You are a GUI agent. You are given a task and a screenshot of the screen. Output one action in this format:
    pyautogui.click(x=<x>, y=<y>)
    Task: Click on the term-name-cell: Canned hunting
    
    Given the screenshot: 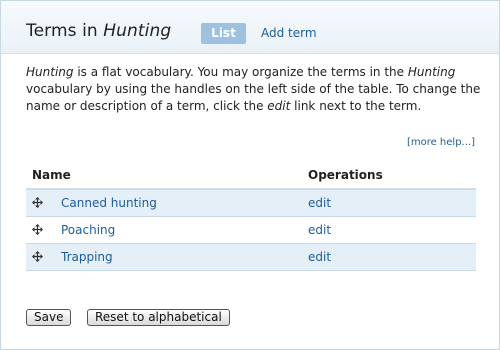 What is the action you would take?
    pyautogui.click(x=167, y=203)
    